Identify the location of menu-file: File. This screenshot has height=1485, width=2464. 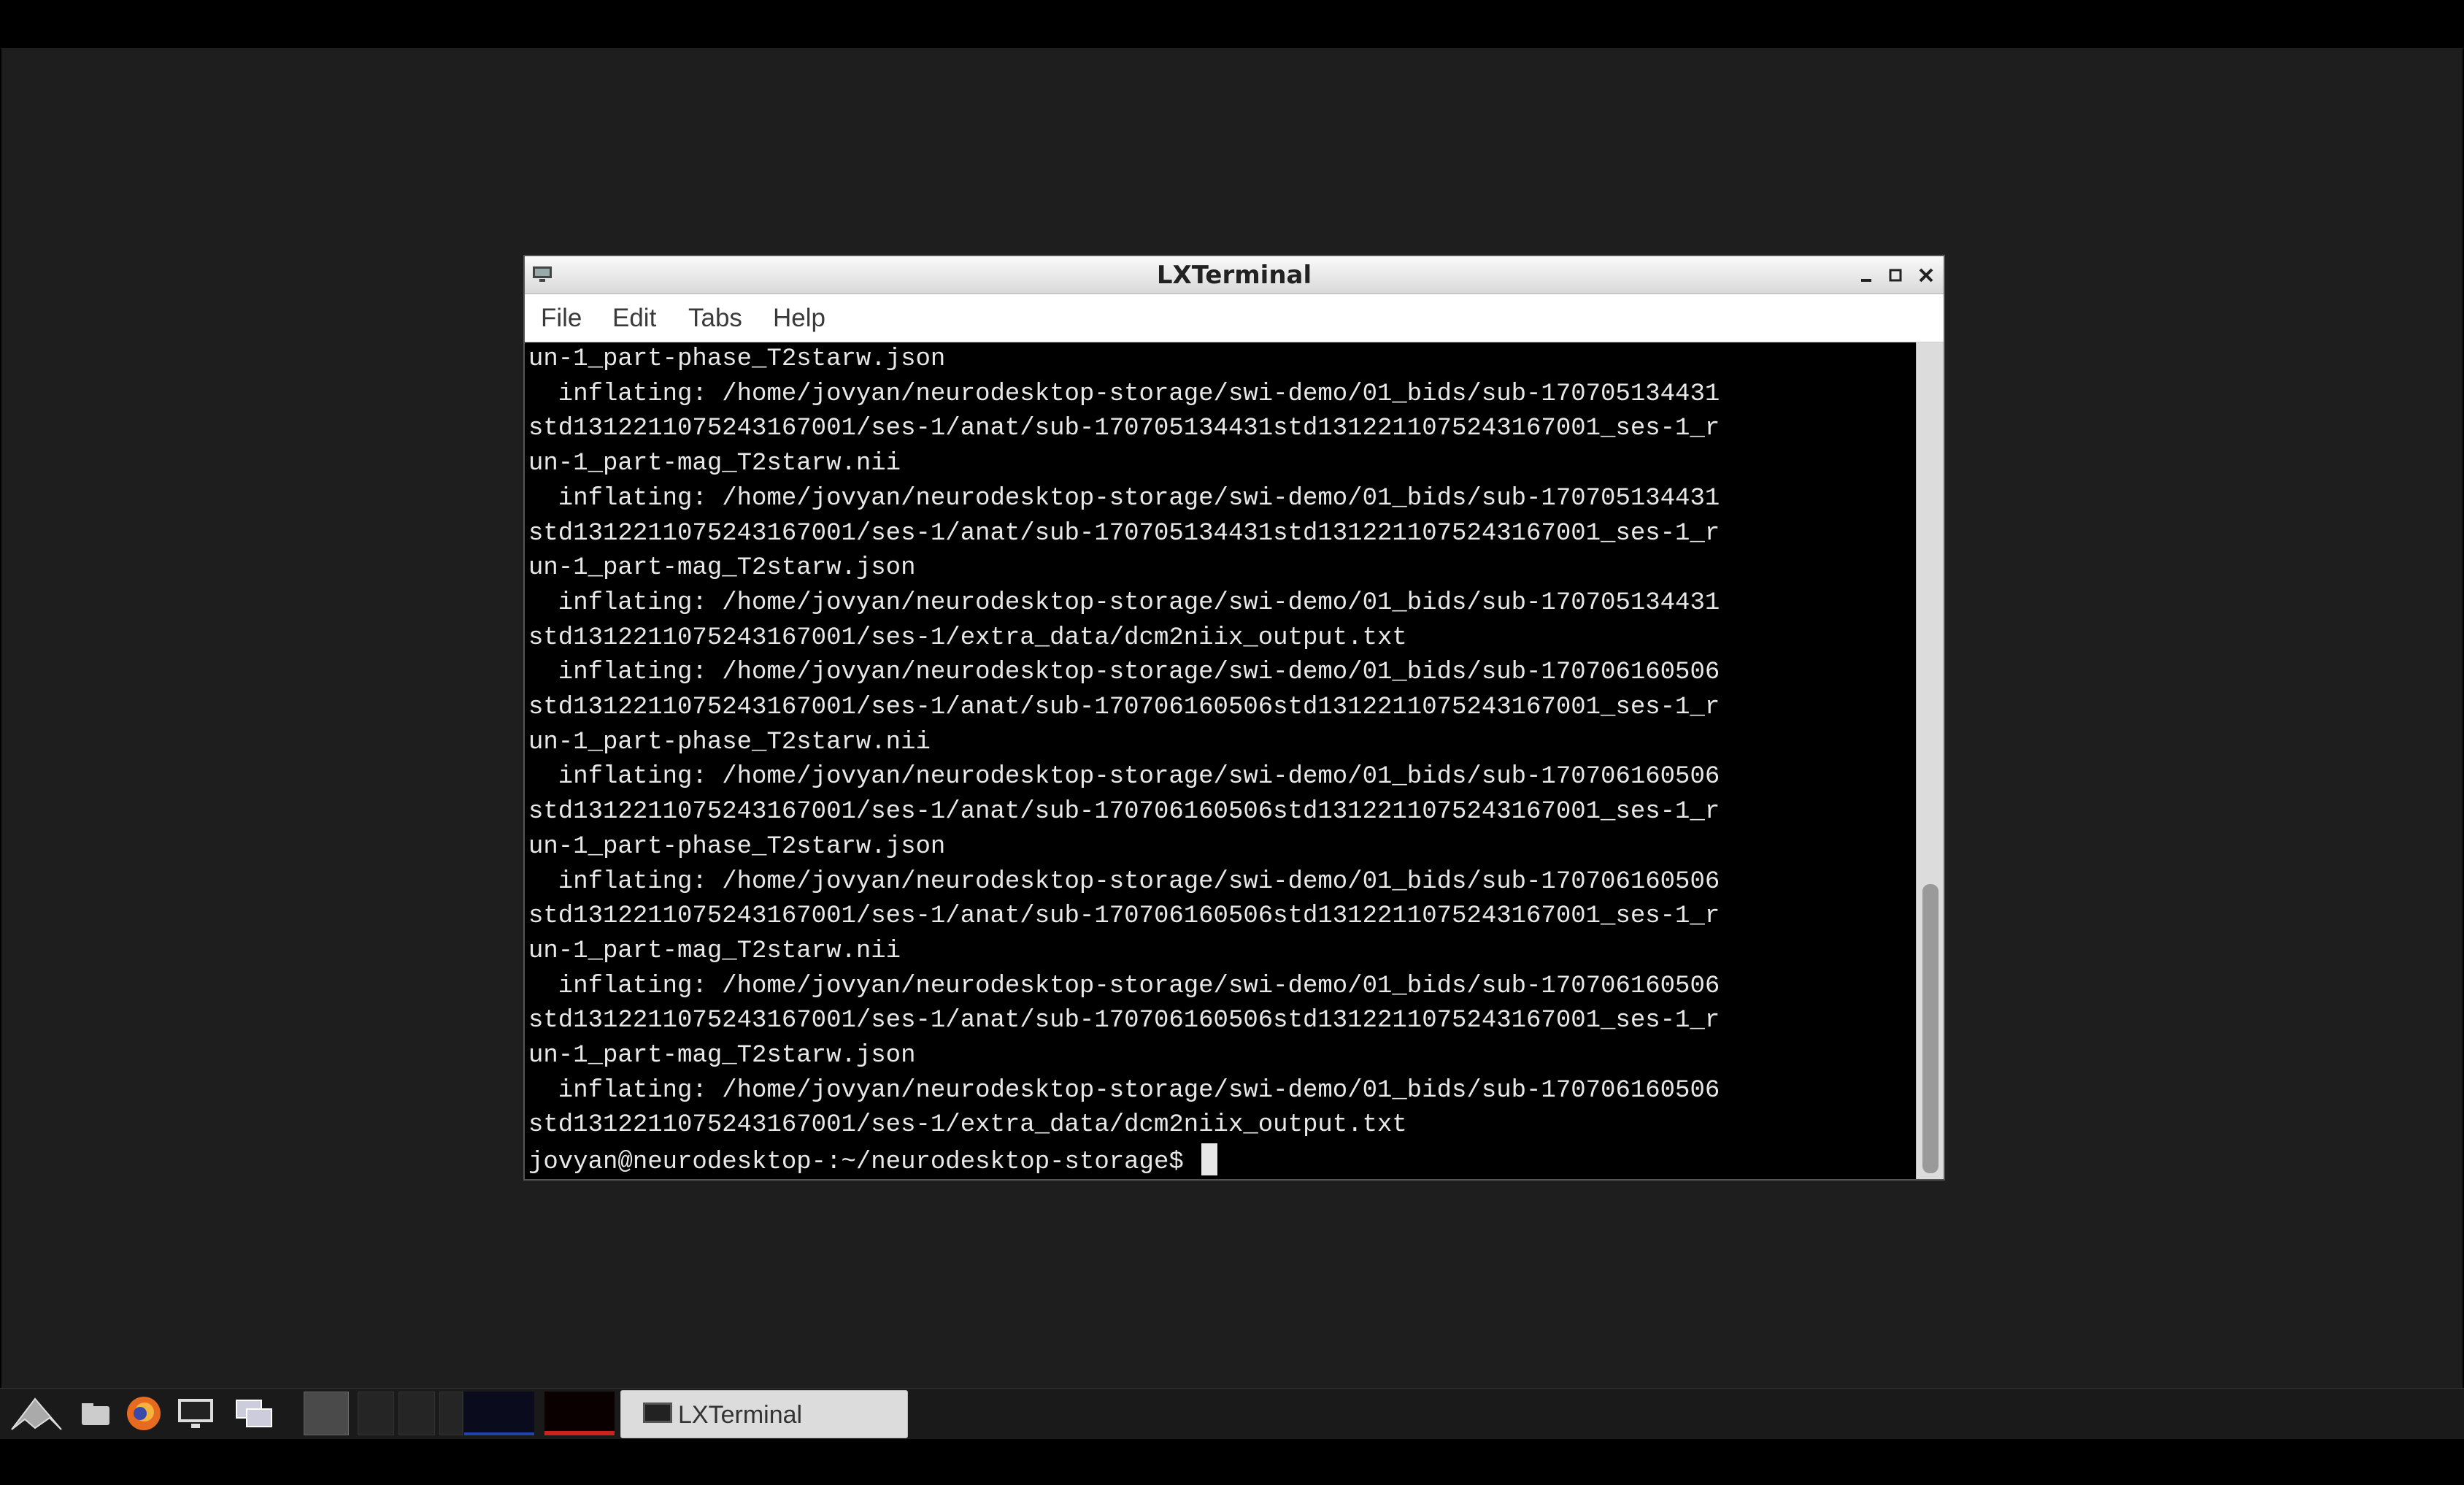
(561, 318).